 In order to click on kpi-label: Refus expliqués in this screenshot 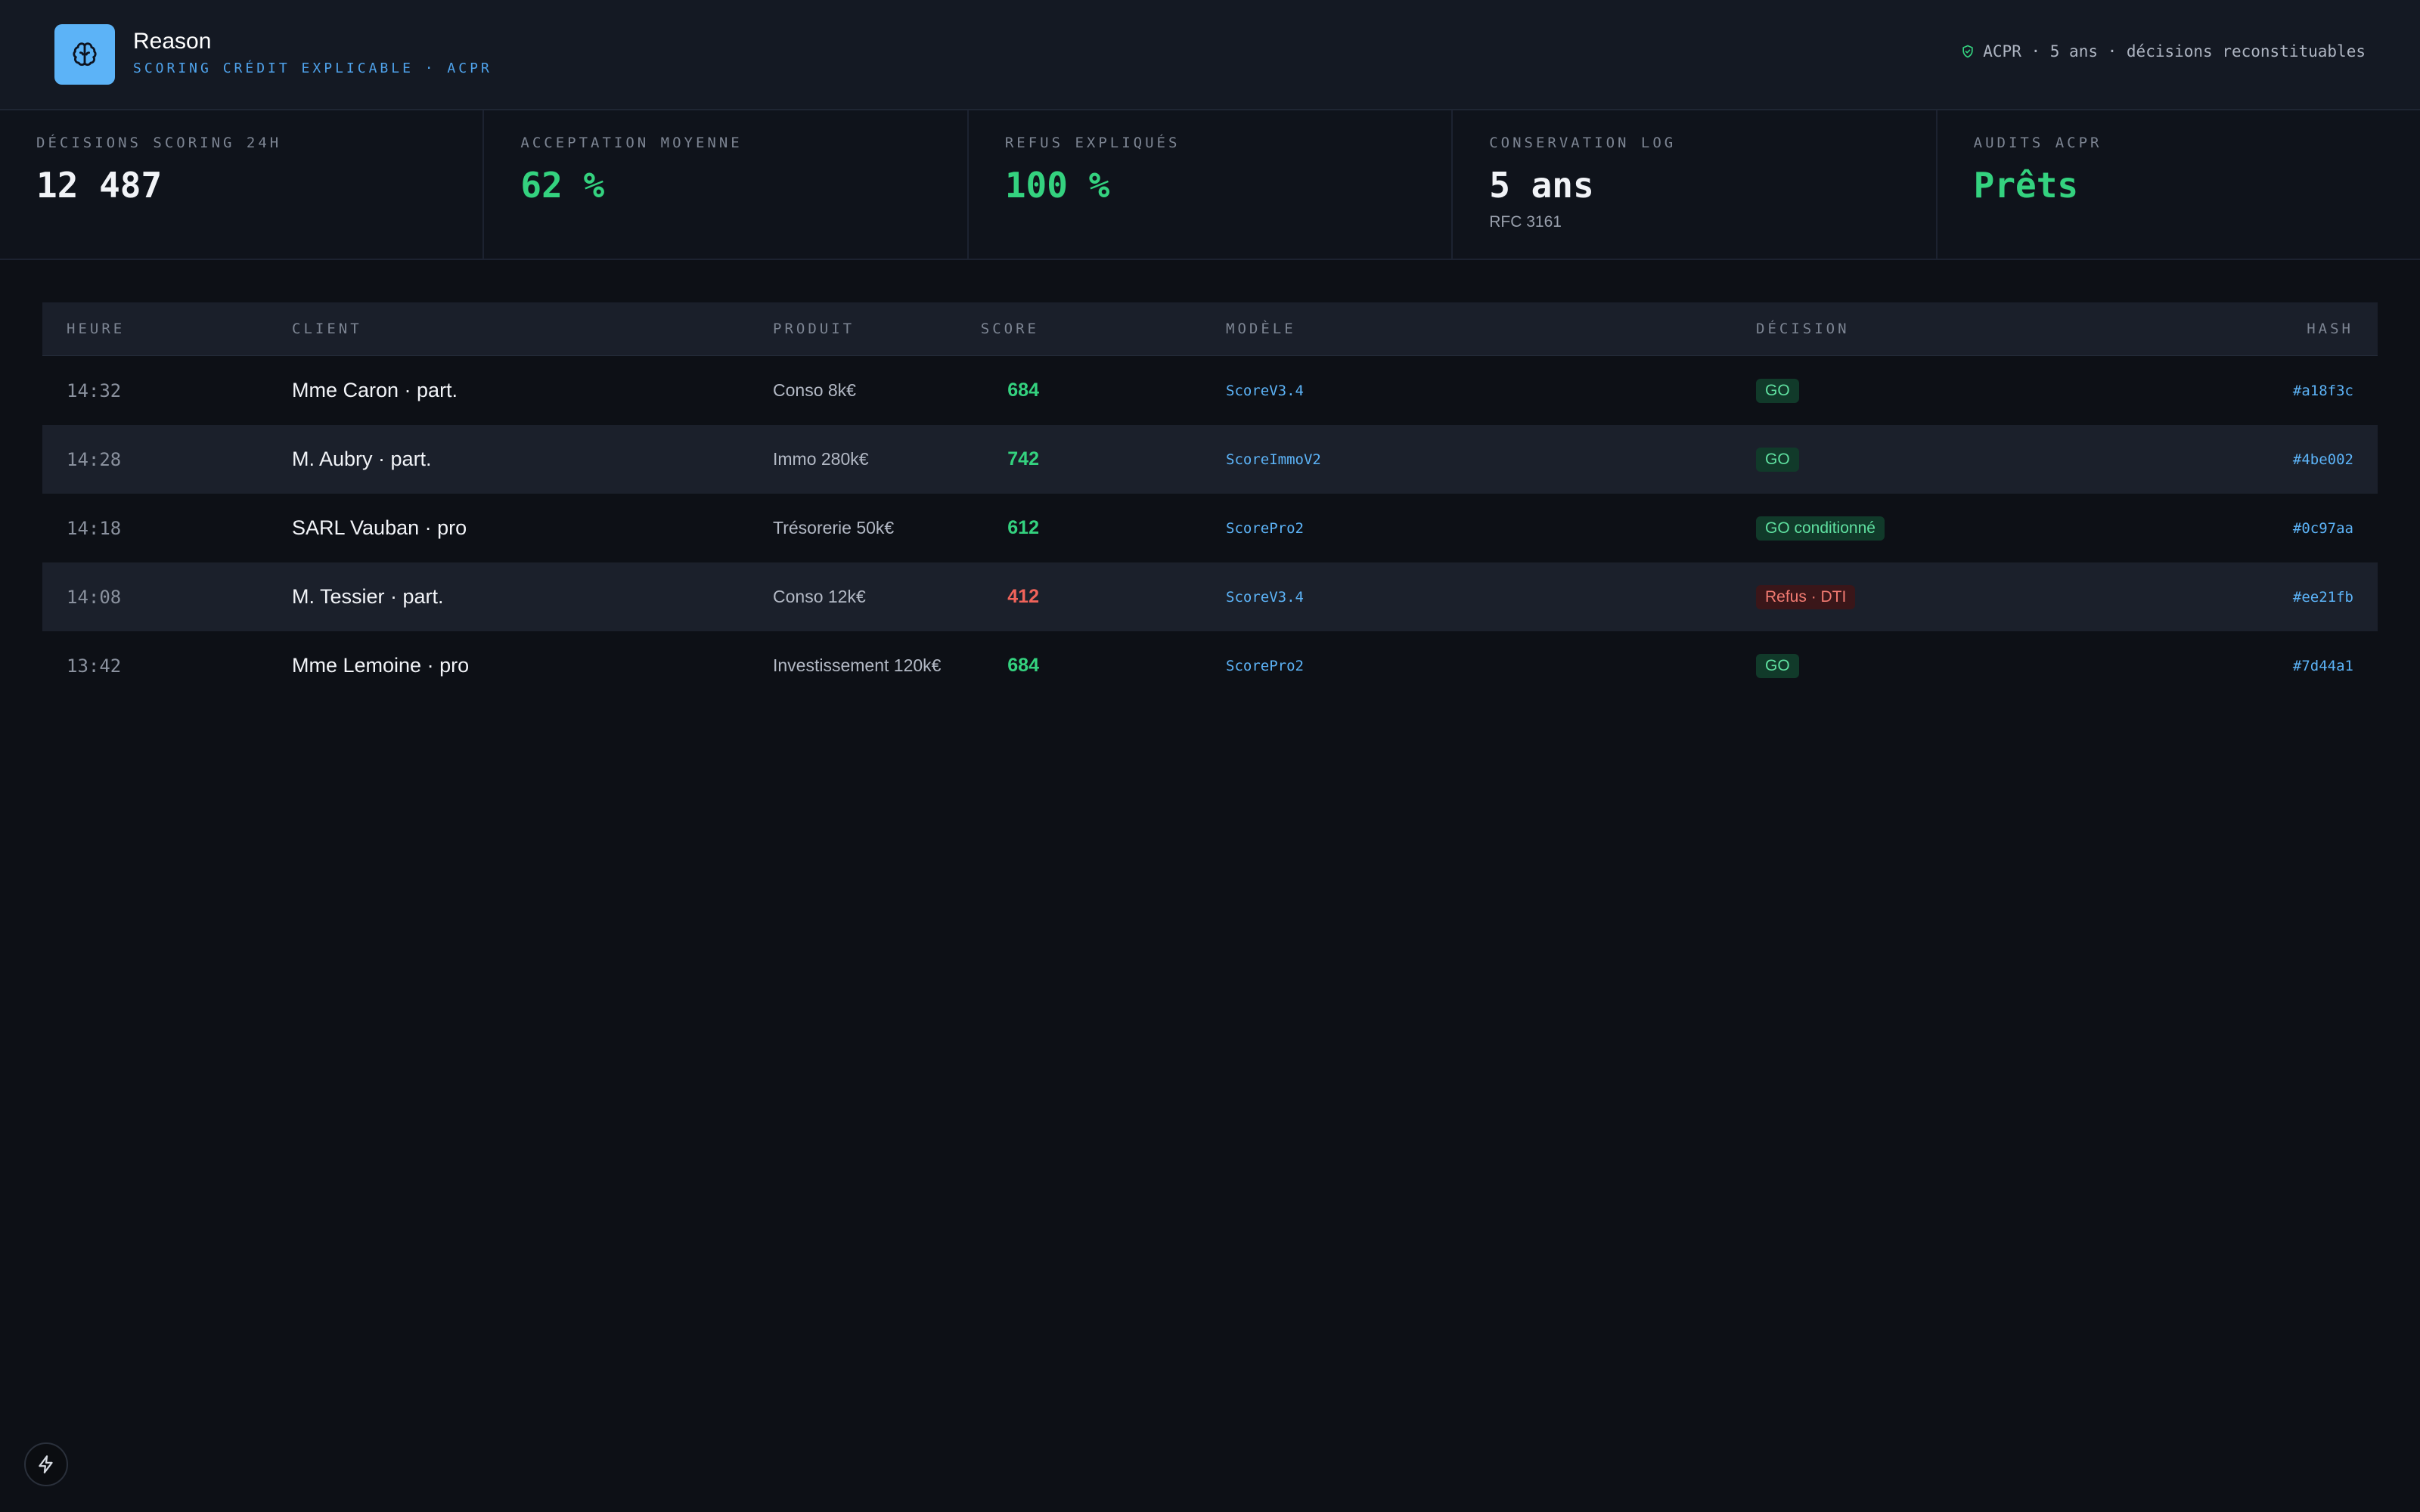, I will do `click(1092, 143)`.